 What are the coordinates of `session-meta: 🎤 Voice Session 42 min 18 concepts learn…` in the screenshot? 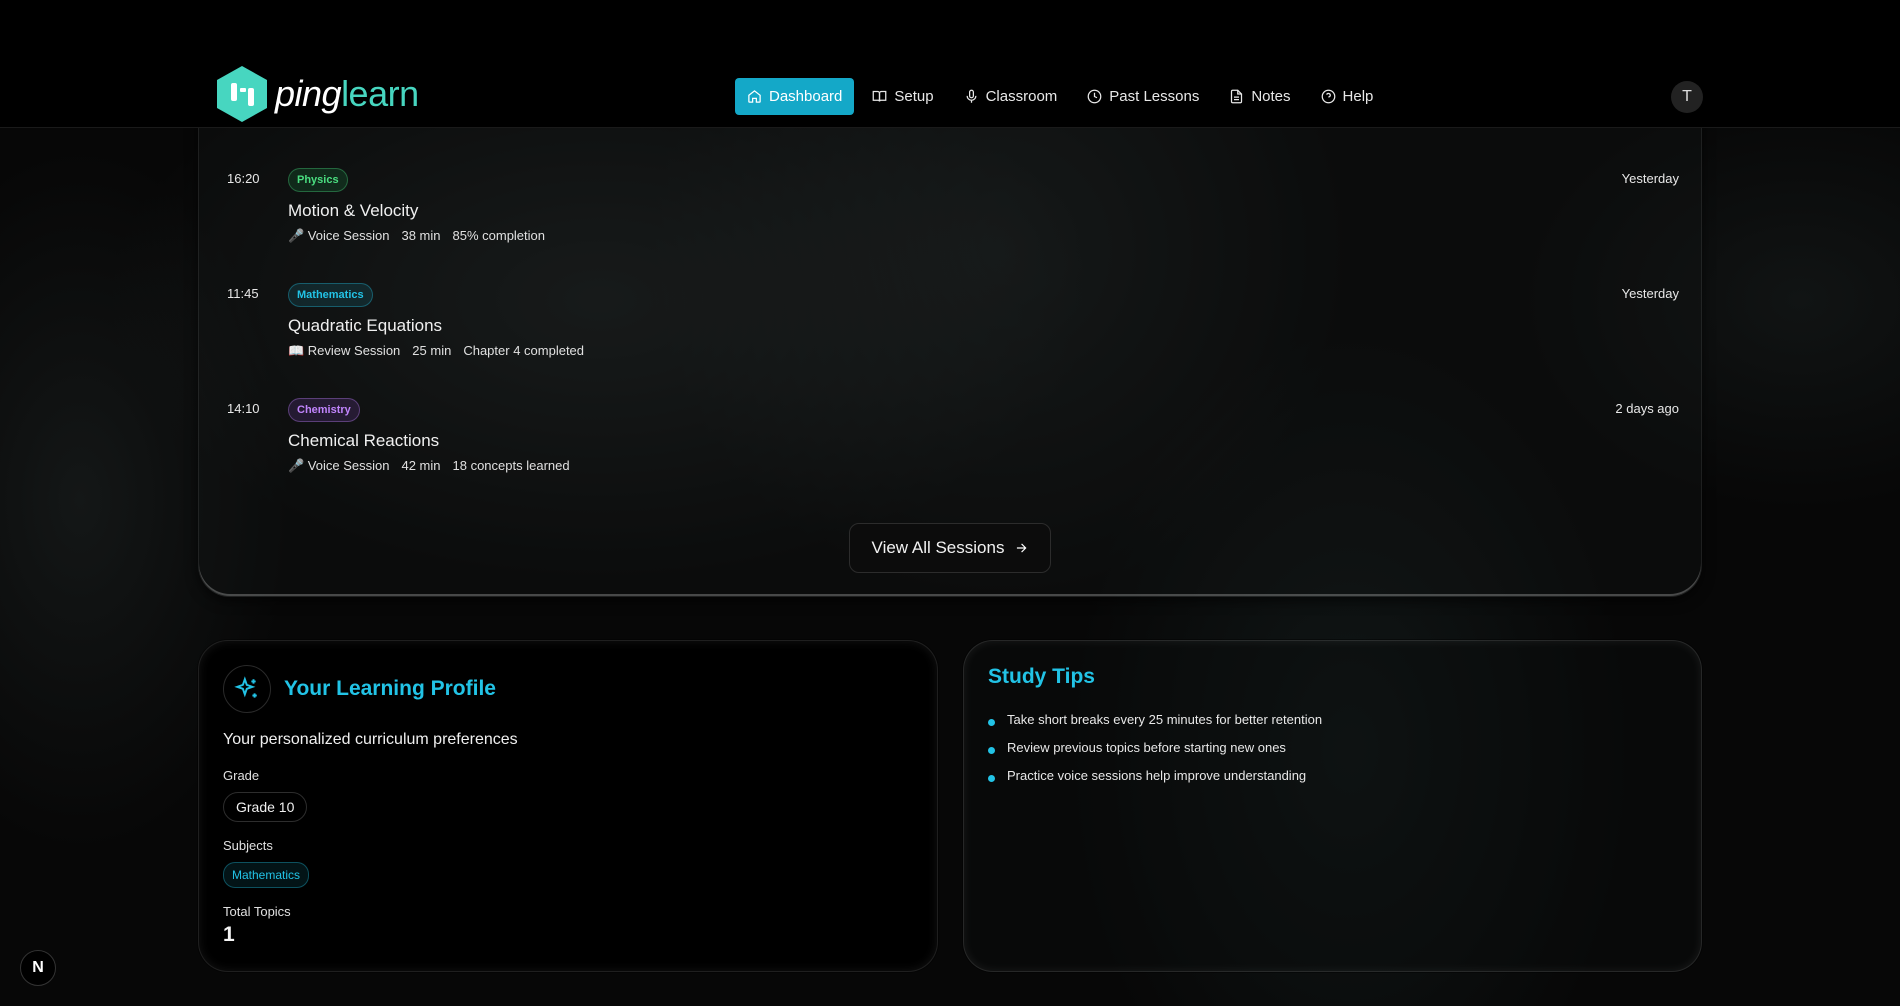 It's located at (429, 466).